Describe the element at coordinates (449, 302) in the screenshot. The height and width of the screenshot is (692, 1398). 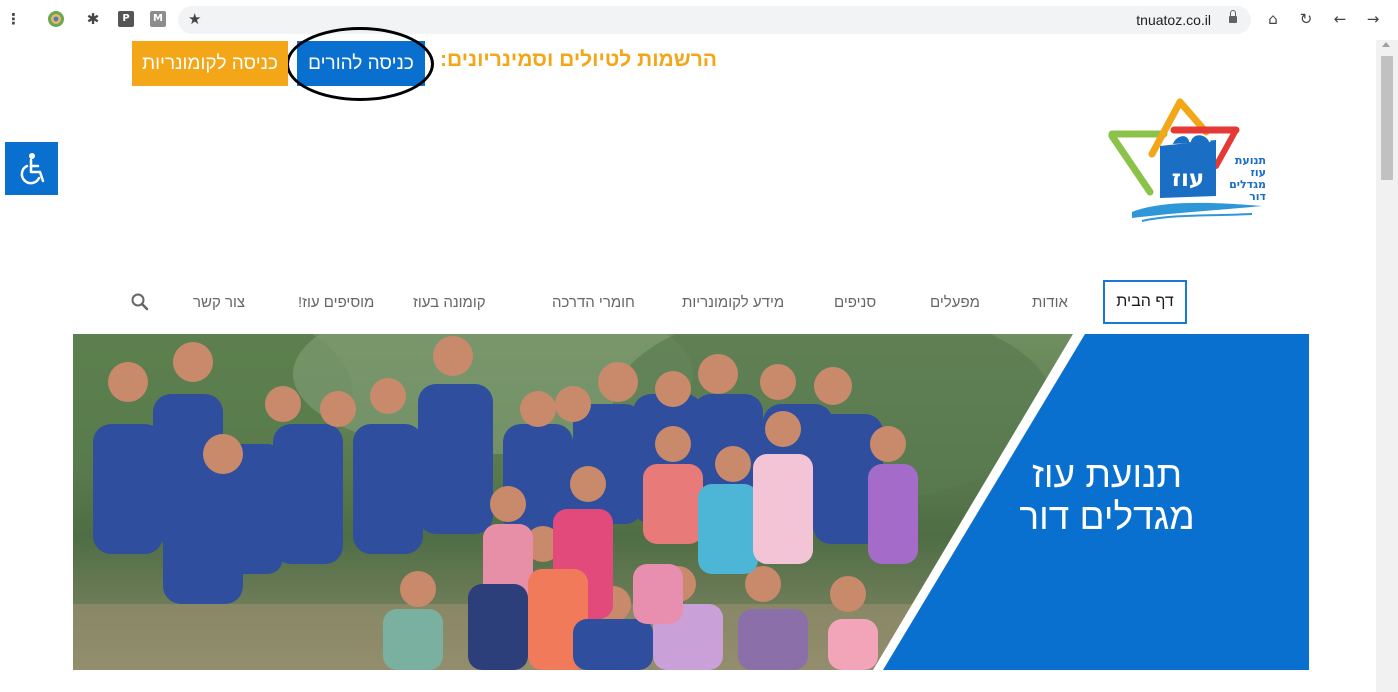
I see `nav-item-commune: קומונה בעוז` at that location.